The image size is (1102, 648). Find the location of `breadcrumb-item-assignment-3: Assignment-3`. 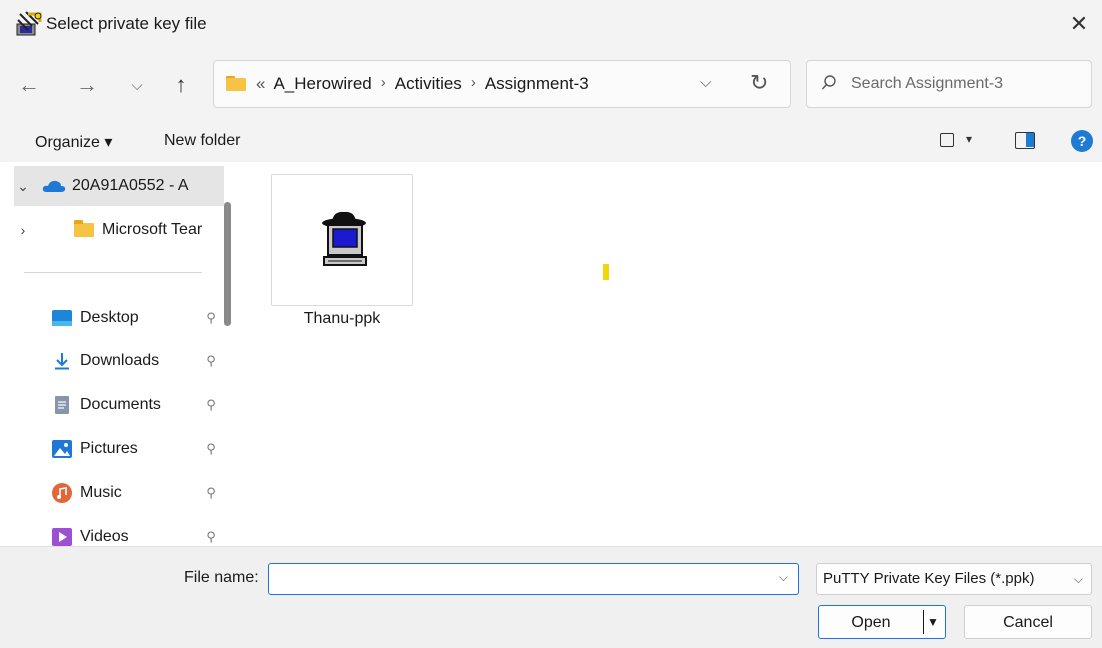

breadcrumb-item-assignment-3: Assignment-3 is located at coordinates (537, 84).